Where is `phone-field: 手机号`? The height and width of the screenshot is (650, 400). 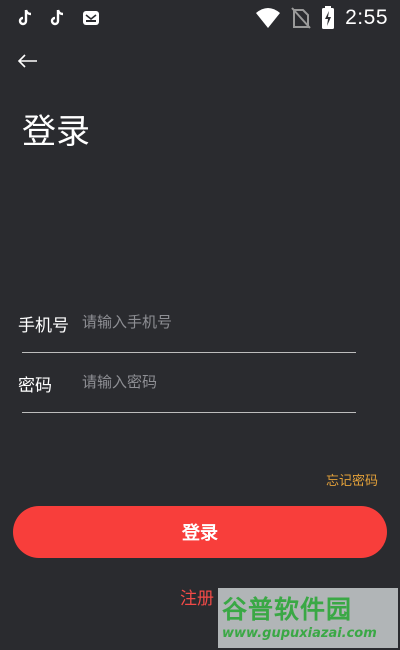 phone-field: 手机号 is located at coordinates (187, 327).